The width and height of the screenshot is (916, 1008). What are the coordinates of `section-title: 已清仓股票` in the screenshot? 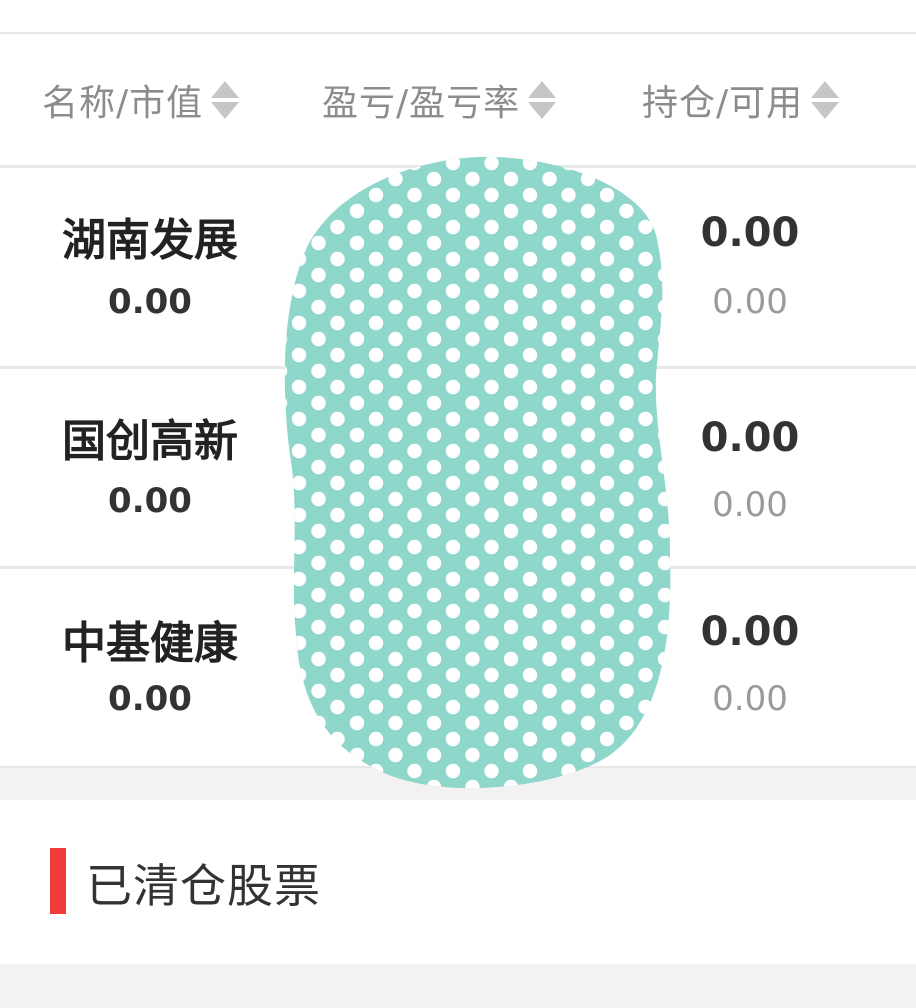 It's located at (203, 886).